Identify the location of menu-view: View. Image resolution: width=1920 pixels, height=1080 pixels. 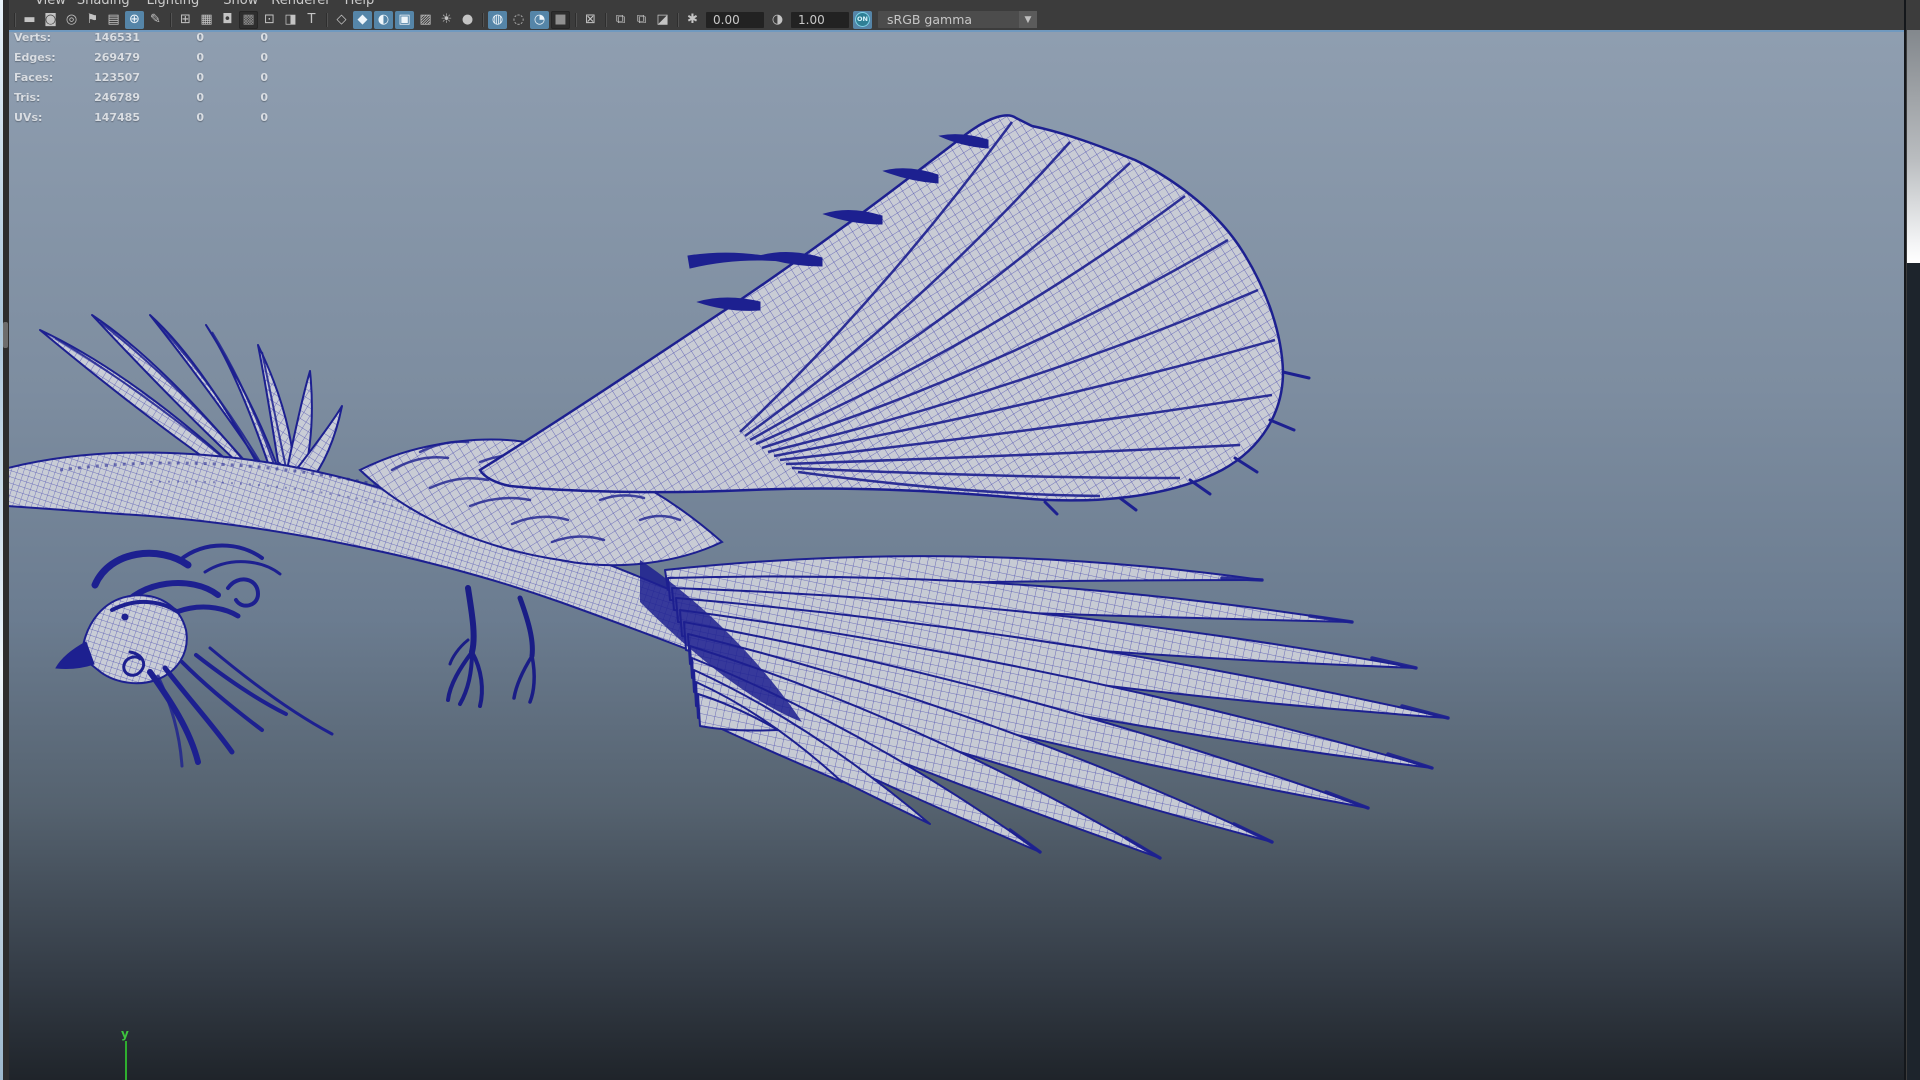
(50, 4).